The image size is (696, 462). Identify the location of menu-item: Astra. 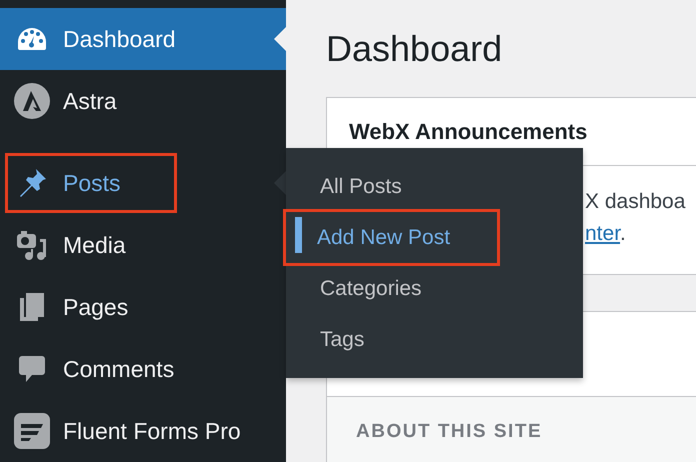
(143, 101).